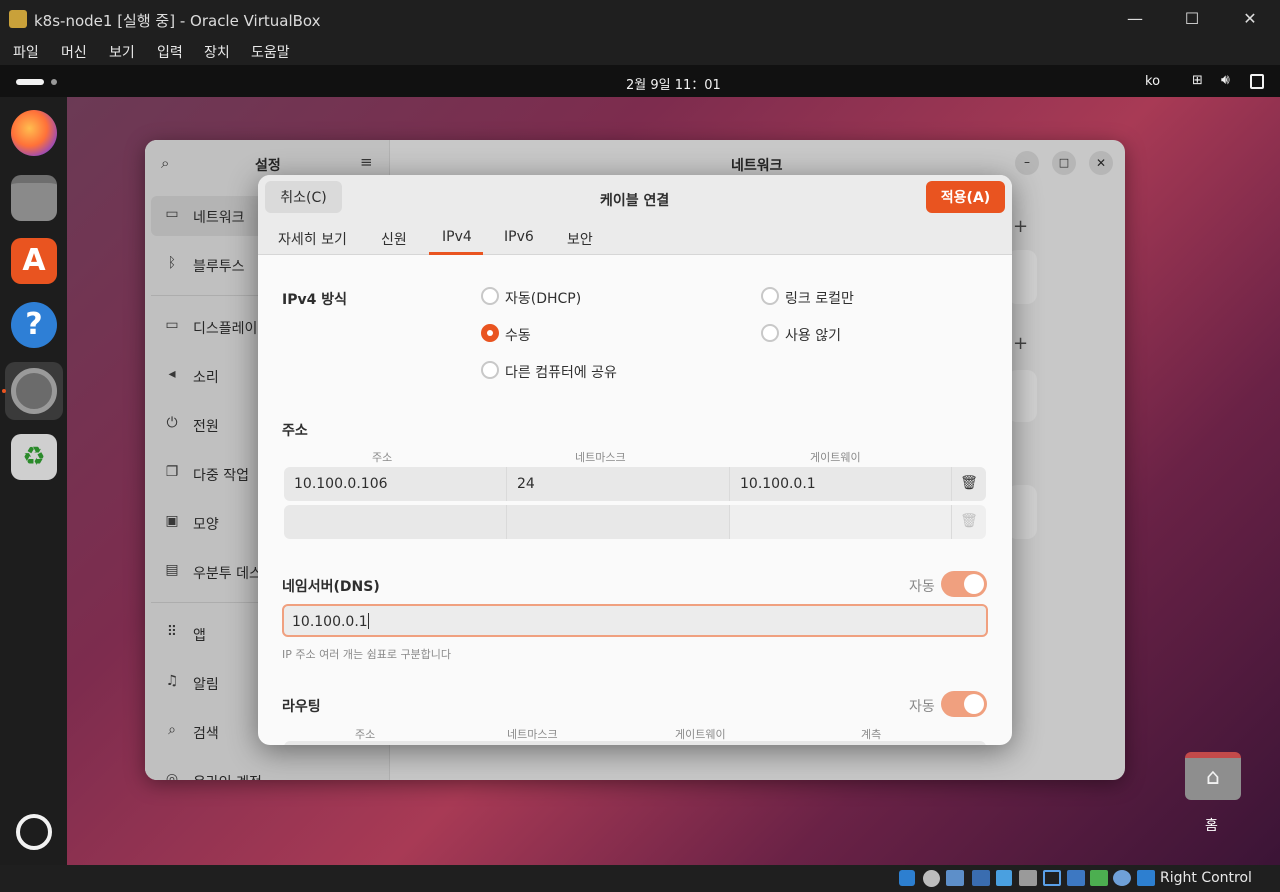 This screenshot has width=1280, height=892. I want to click on netmask-column-header: 네트마스크, so click(600, 457).